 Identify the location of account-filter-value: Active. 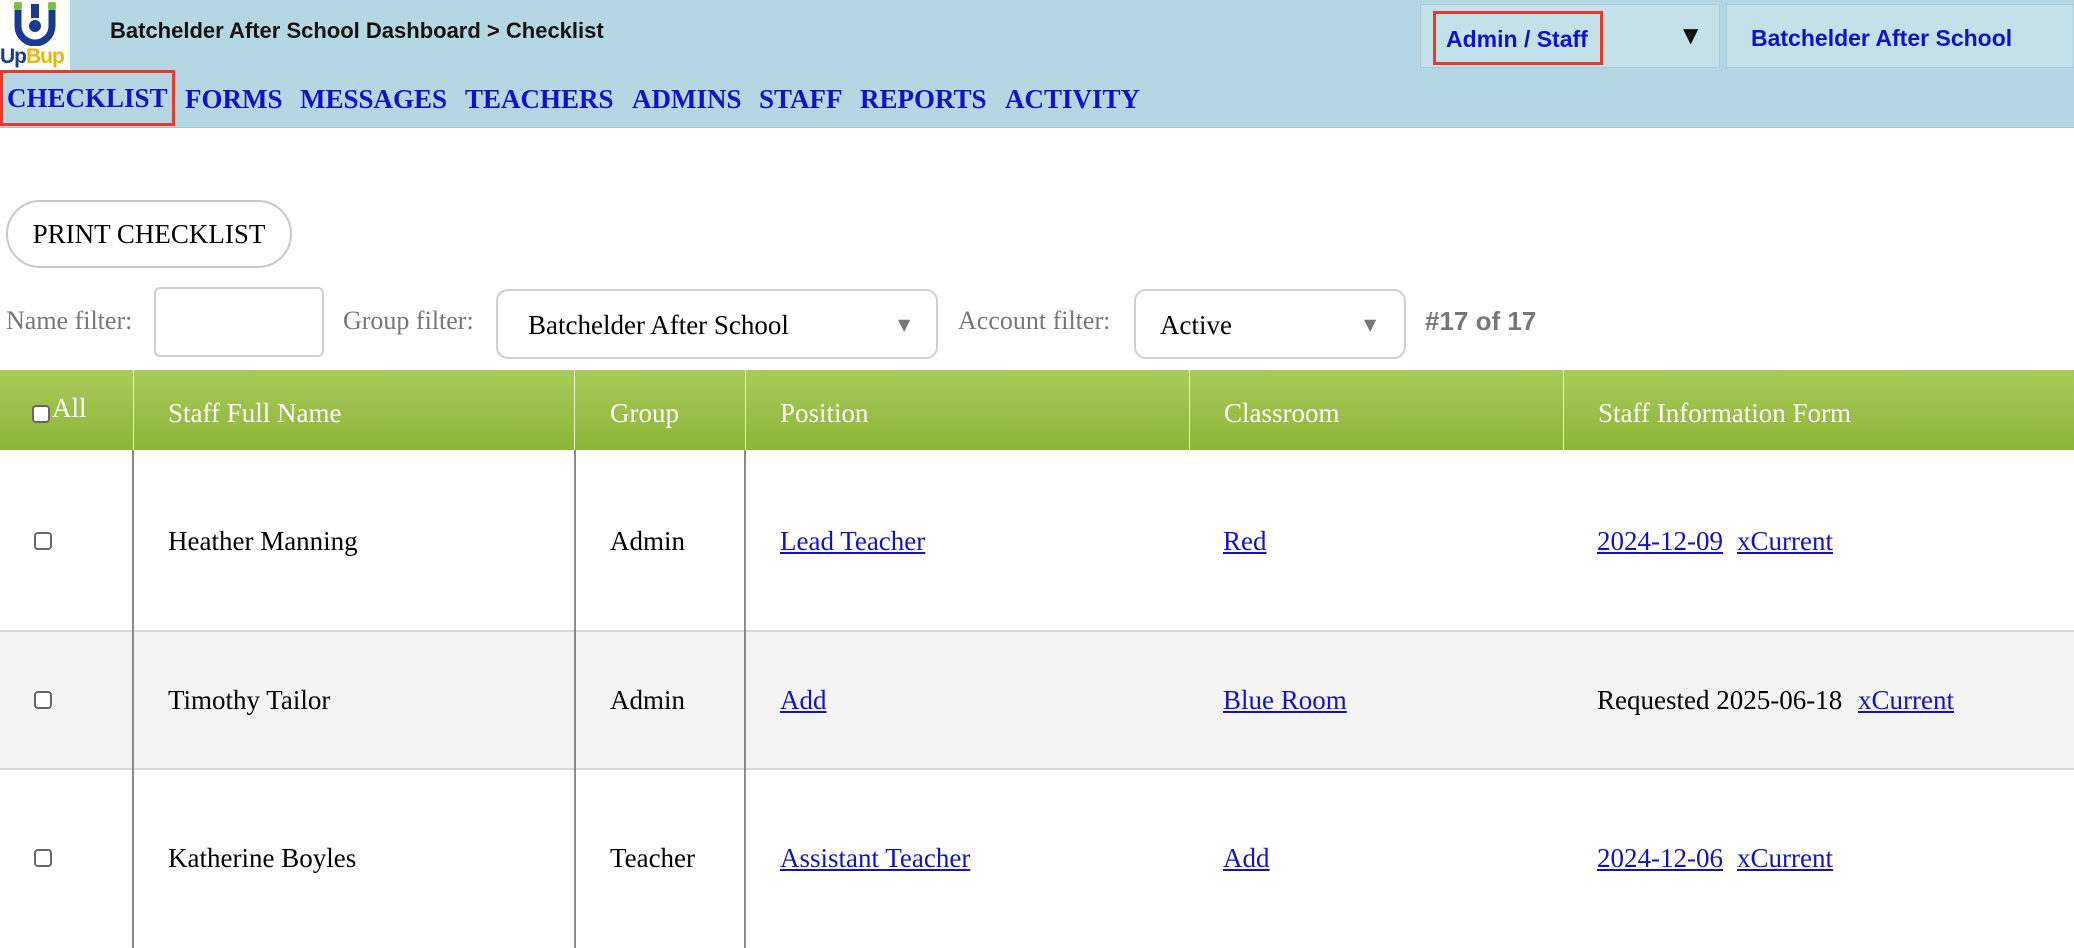
(1196, 325).